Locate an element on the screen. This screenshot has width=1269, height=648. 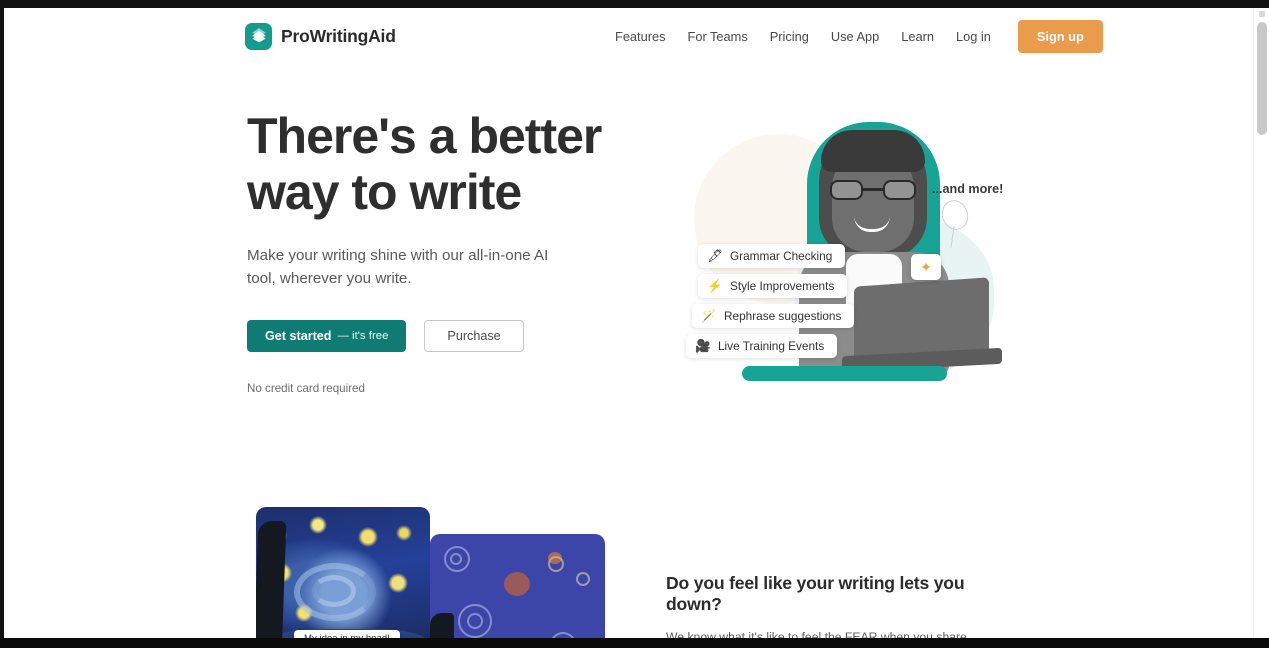
page-title: There's a better way to write is located at coordinates (442, 164).